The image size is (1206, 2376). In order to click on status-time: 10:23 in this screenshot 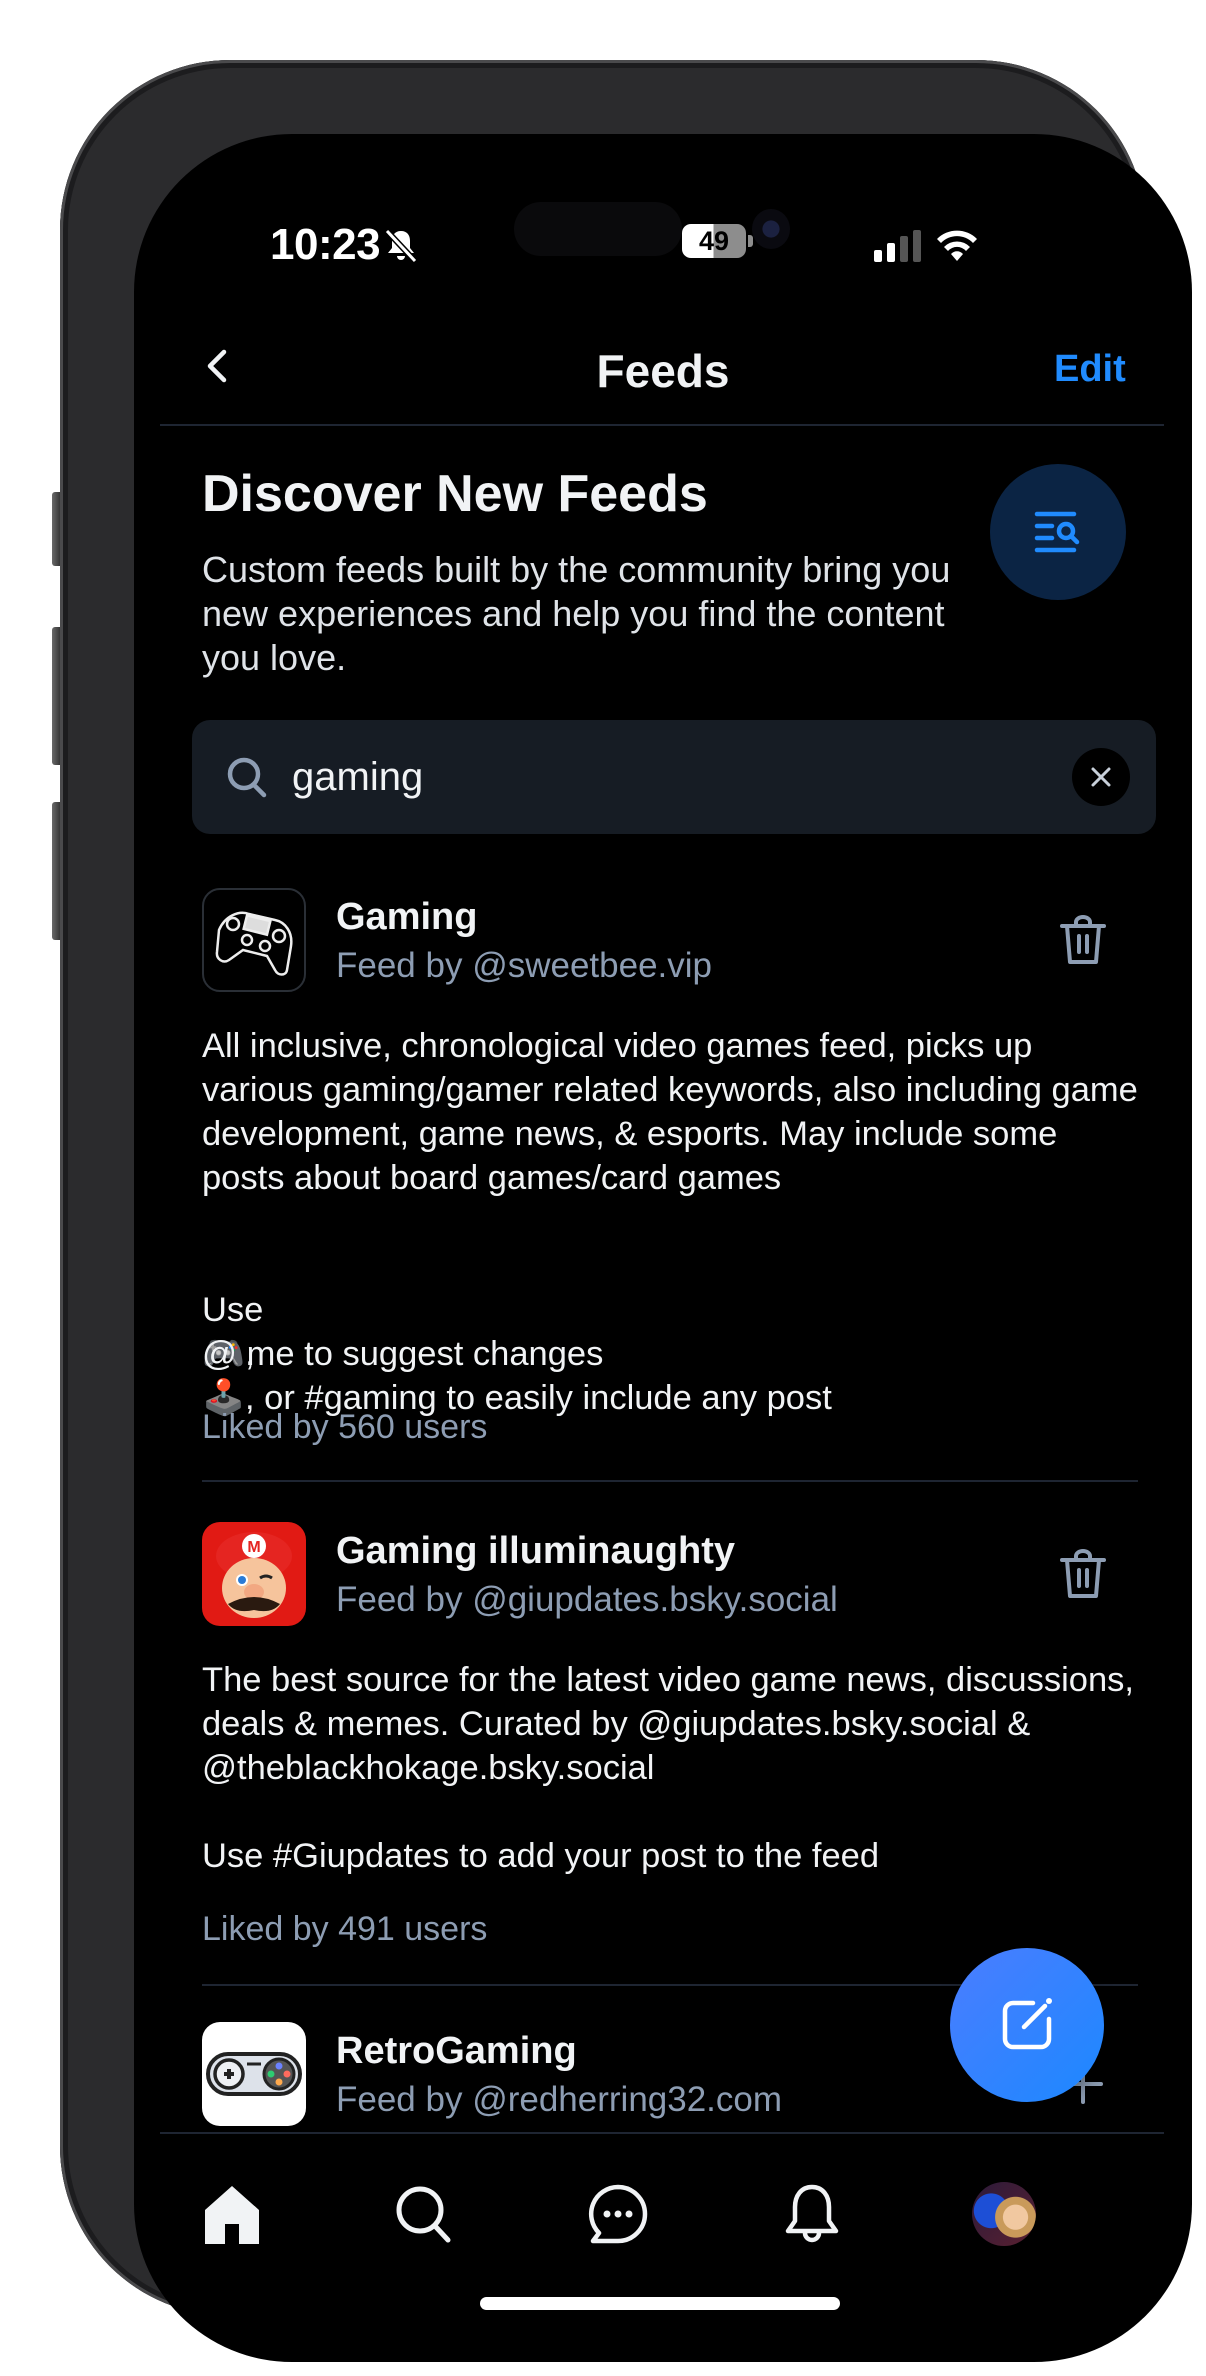, I will do `click(325, 244)`.